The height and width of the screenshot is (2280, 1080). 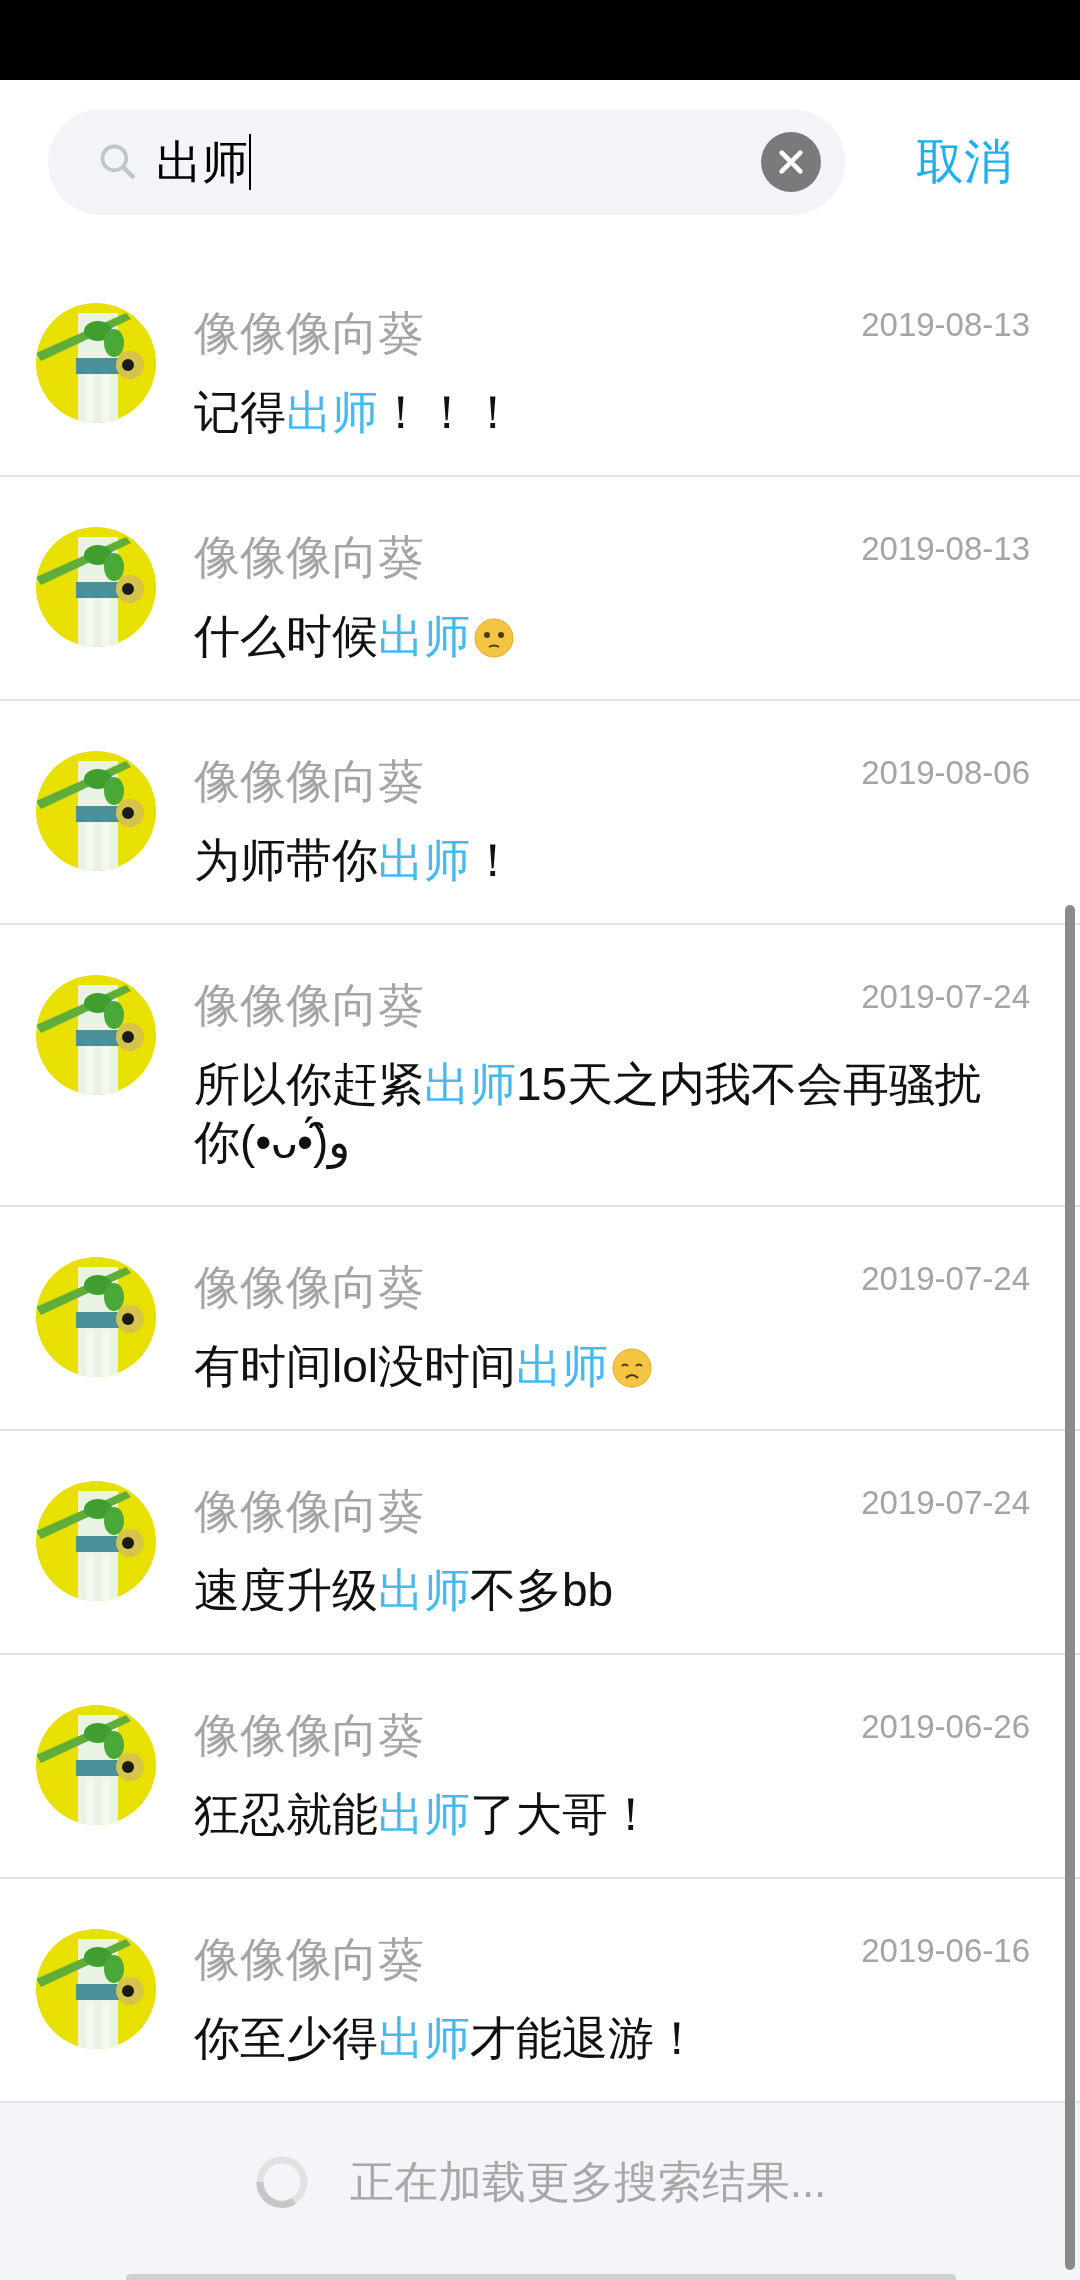 What do you see at coordinates (447, 2038) in the screenshot?
I see `message-text: 你至少得出师才能退游！` at bounding box center [447, 2038].